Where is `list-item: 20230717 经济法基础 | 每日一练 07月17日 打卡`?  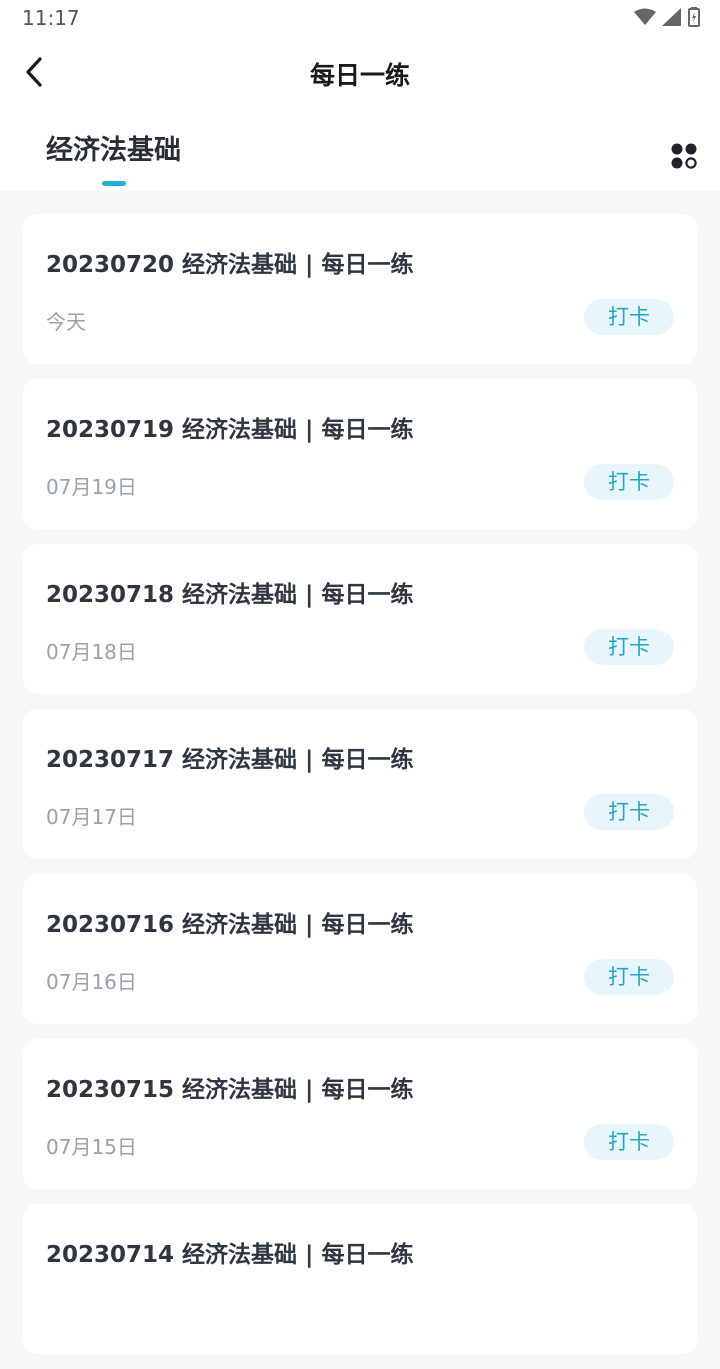
list-item: 20230717 经济法基础 | 每日一练 07月17日 打卡 is located at coordinates (360, 784).